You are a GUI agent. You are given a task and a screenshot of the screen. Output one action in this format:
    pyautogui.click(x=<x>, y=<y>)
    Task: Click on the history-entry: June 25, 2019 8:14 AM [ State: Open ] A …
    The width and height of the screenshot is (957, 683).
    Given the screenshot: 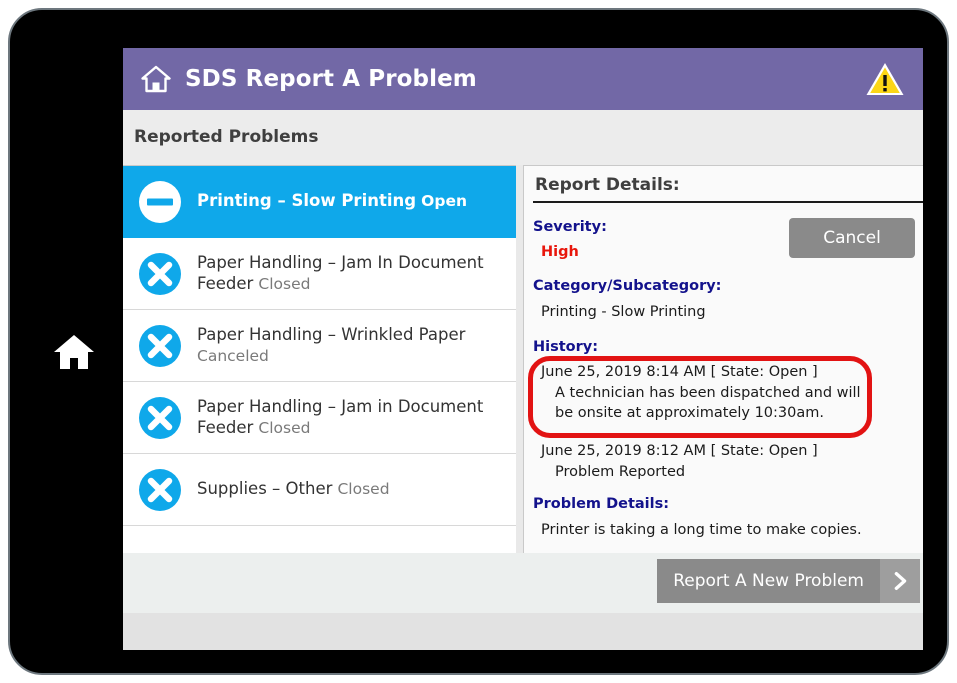 What is the action you would take?
    pyautogui.click(x=711, y=393)
    